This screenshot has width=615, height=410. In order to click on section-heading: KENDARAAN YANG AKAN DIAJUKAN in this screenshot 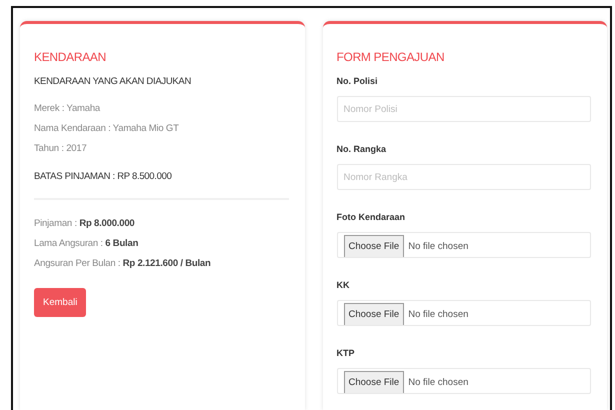, I will do `click(113, 81)`.